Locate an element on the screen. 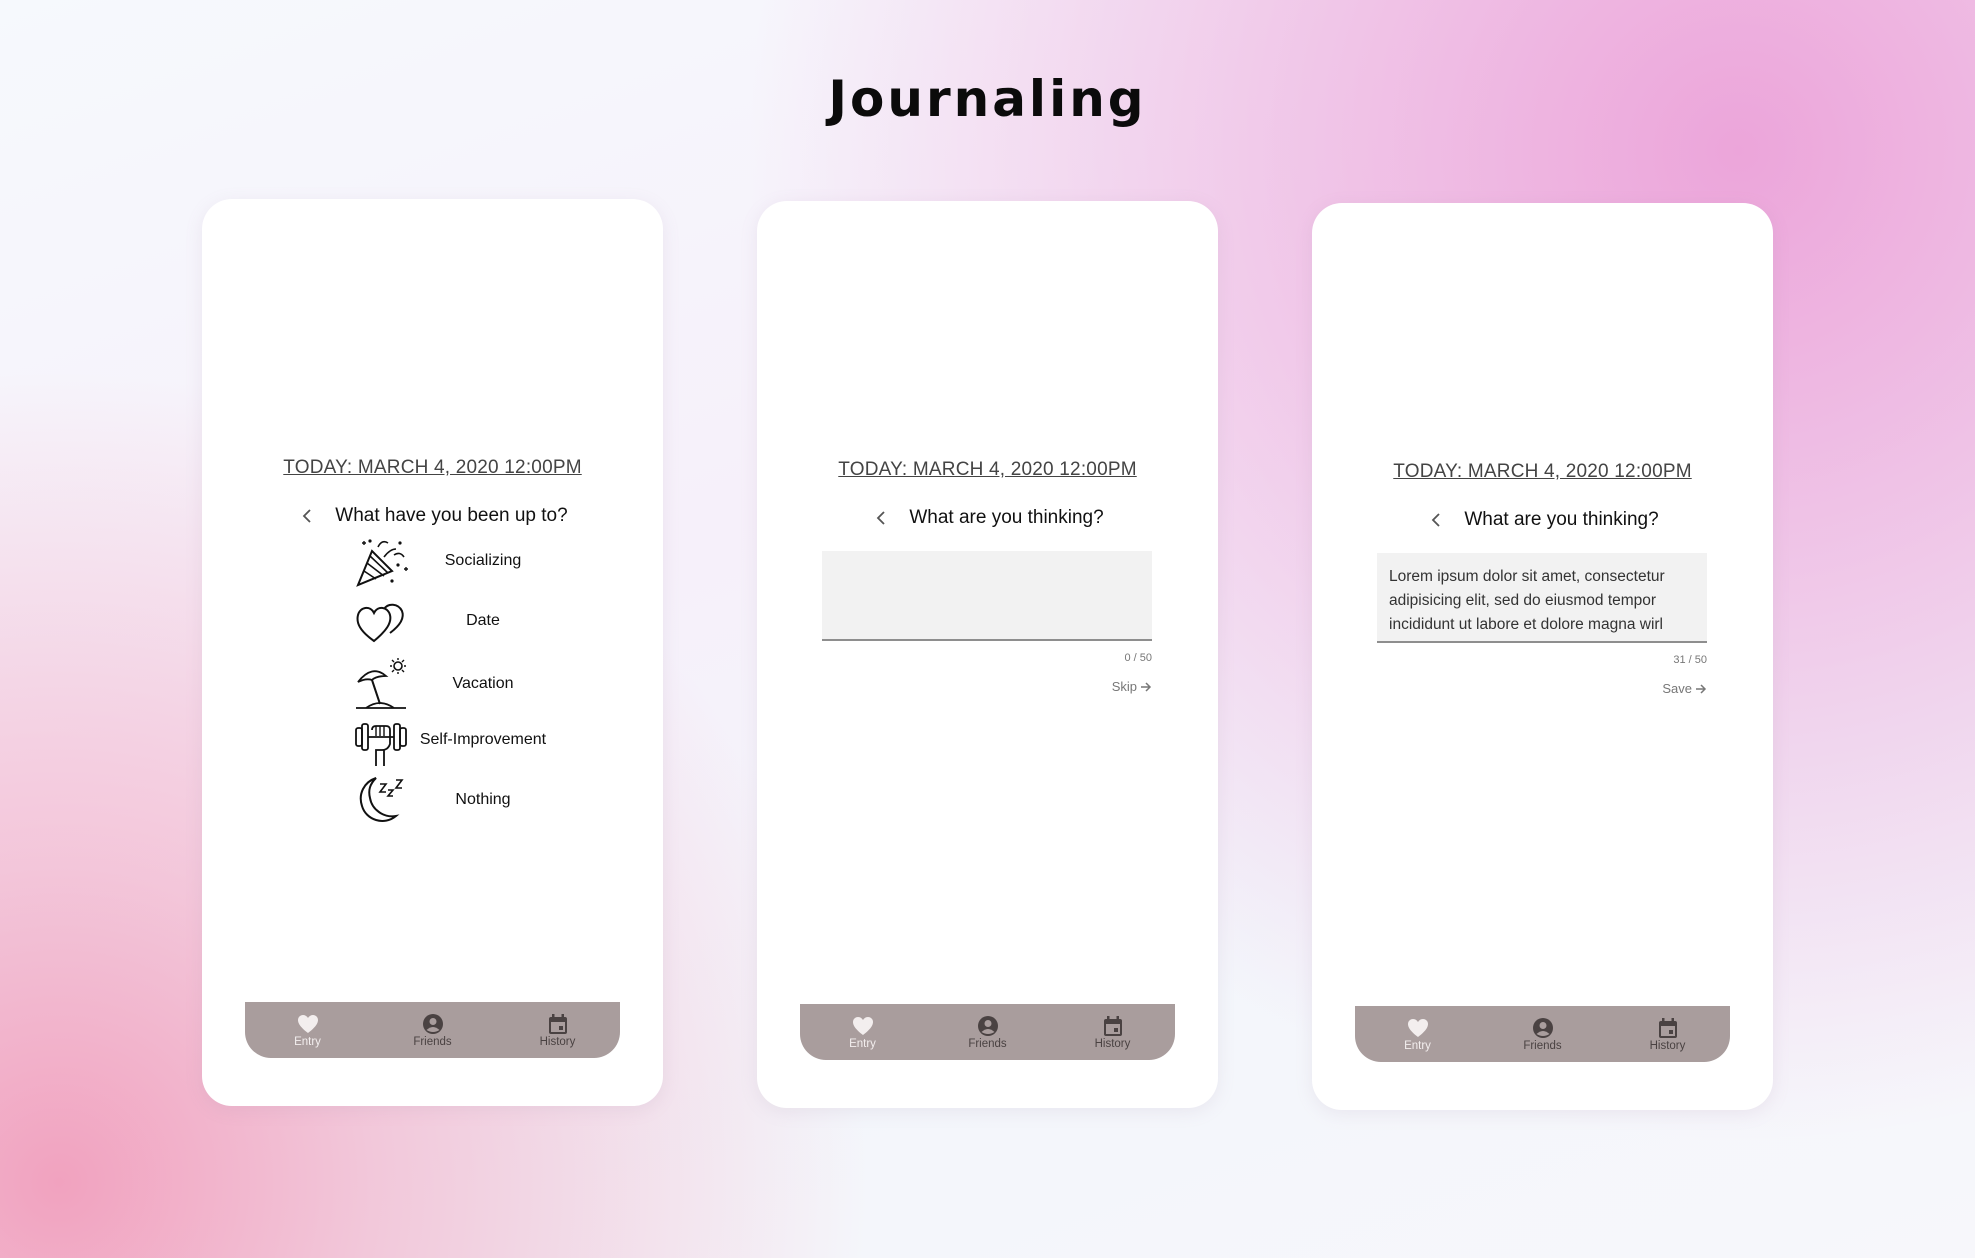  moon-sleep-icon is located at coordinates (381, 799).